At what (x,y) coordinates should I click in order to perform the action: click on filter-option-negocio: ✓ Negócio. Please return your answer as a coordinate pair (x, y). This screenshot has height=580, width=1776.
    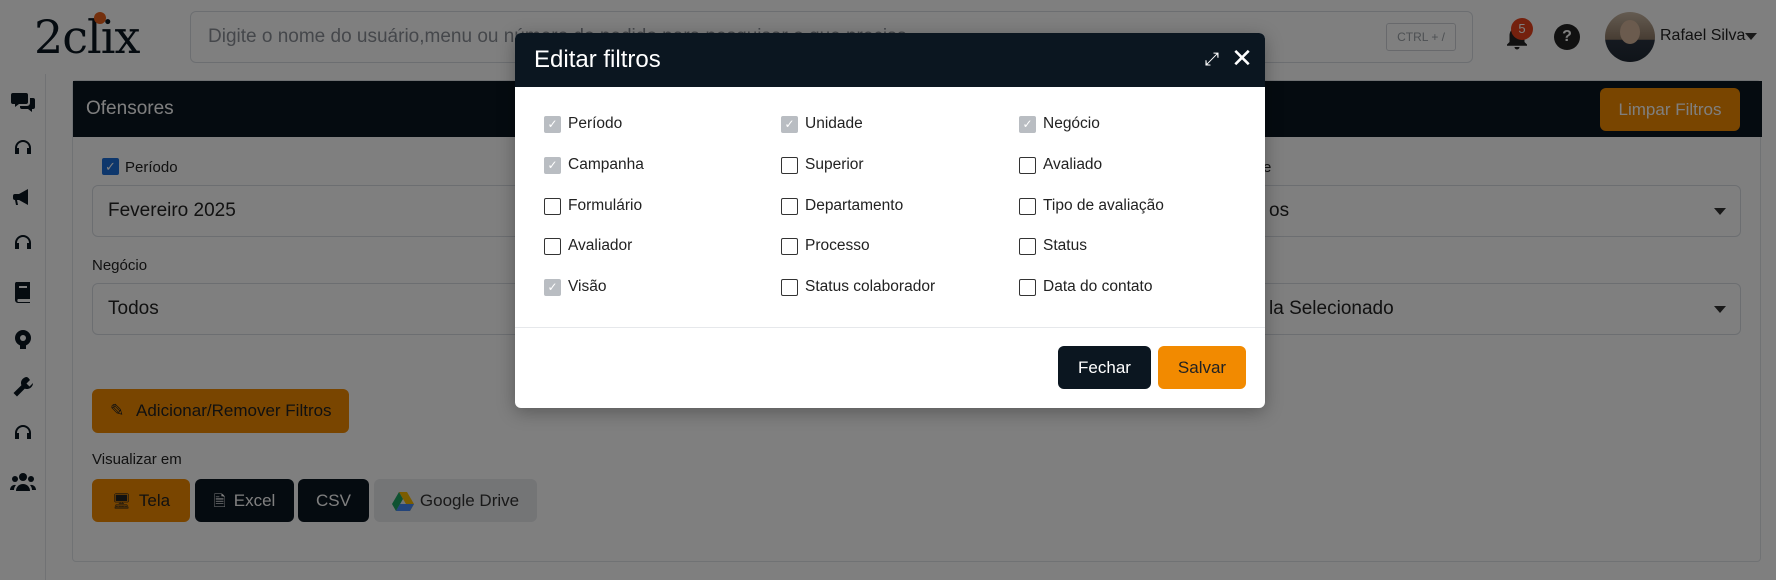
    Looking at the image, I should click on (1059, 124).